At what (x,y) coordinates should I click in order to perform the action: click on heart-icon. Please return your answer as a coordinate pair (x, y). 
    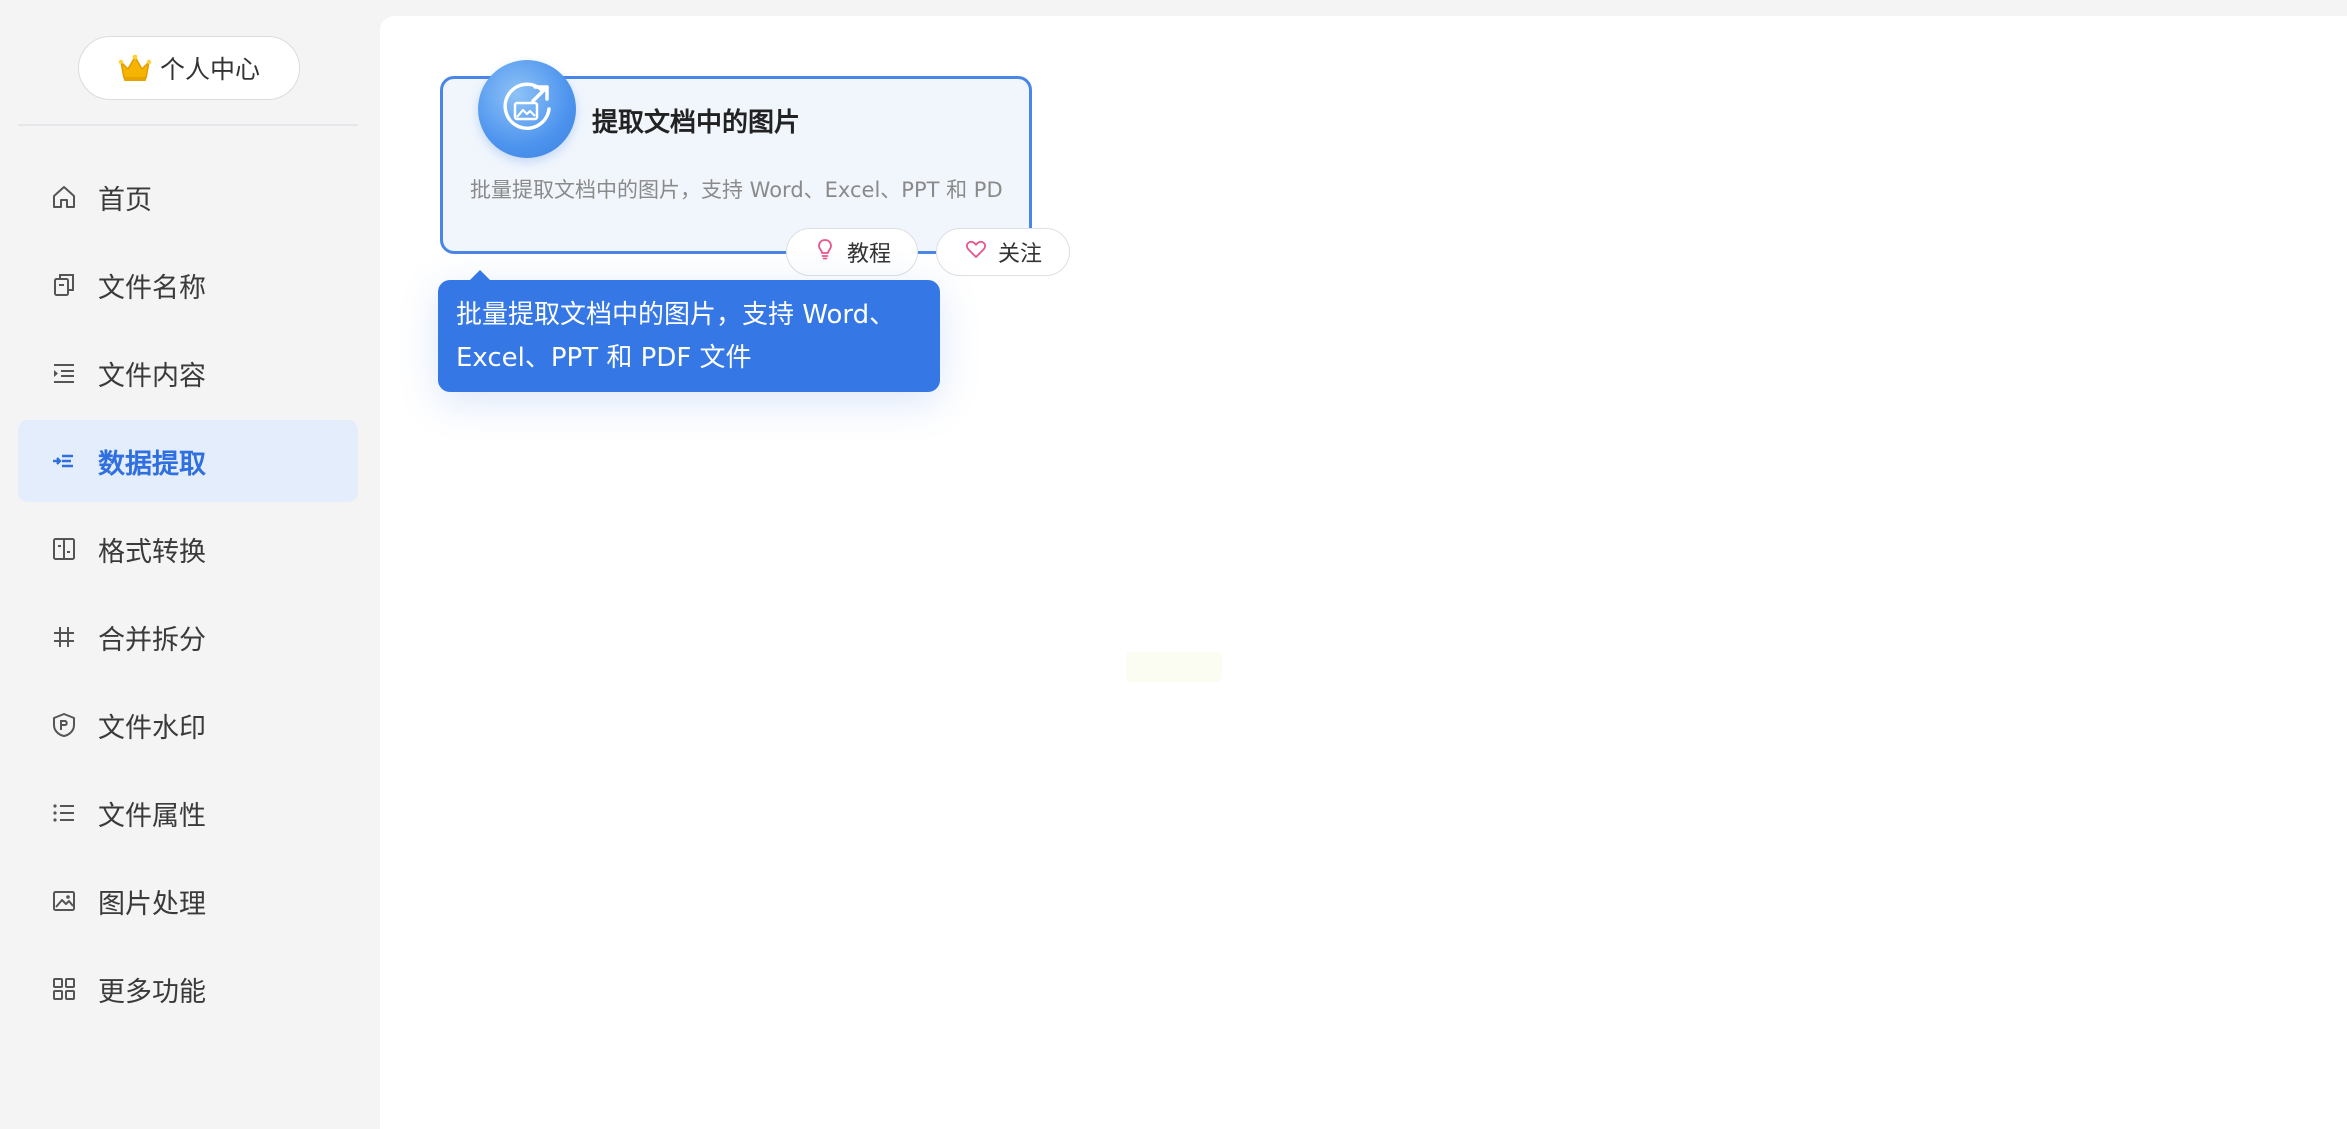
    Looking at the image, I should click on (976, 252).